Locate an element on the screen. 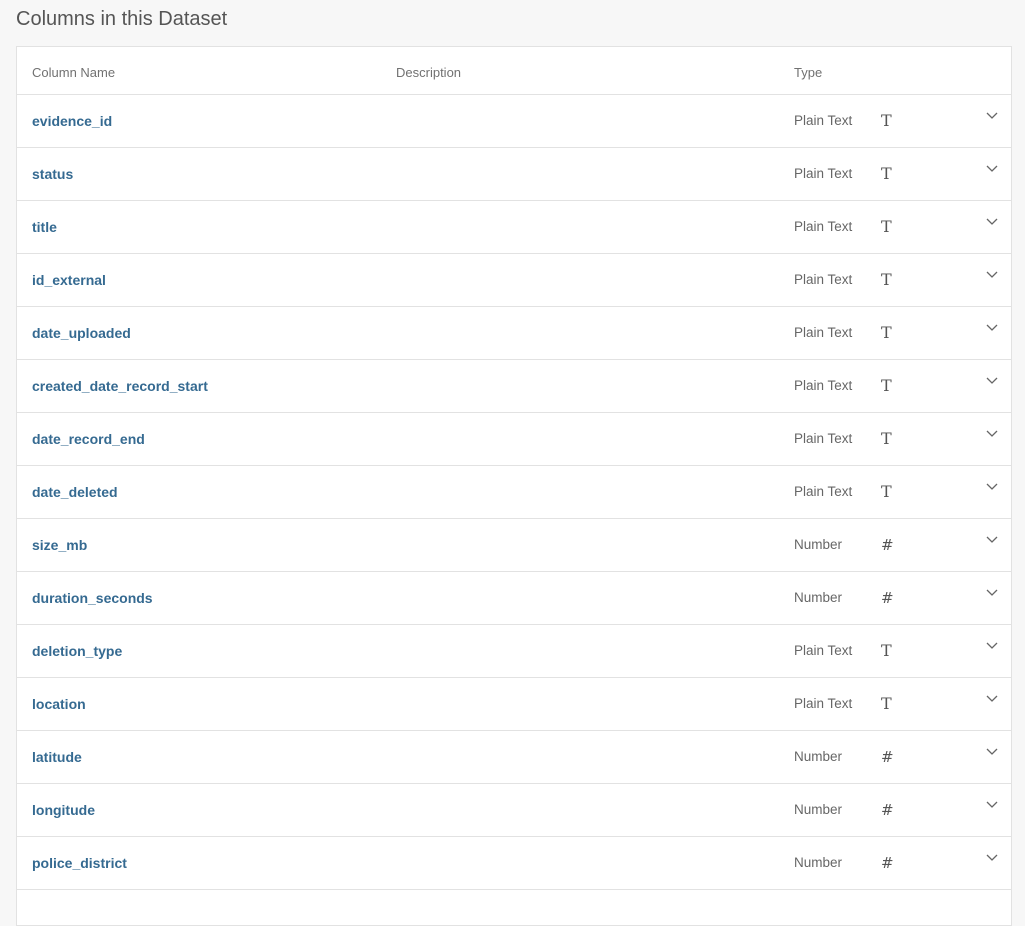 This screenshot has width=1025, height=926. table-row: created_date_record_start Plain Text T is located at coordinates (514, 386).